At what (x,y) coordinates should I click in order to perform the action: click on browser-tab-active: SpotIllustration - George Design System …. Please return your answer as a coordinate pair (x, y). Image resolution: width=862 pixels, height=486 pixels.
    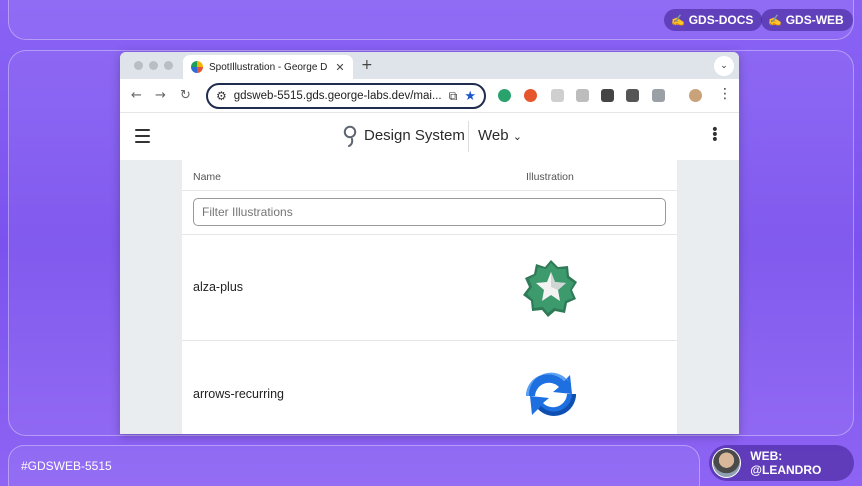
    Looking at the image, I should click on (268, 67).